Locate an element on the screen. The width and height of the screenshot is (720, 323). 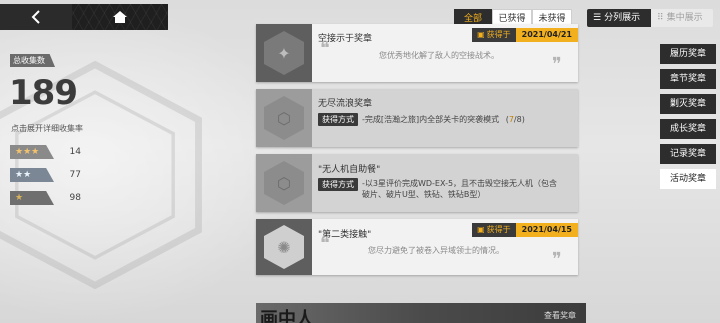
category-tab-record: 记录奖章 is located at coordinates (688, 154).